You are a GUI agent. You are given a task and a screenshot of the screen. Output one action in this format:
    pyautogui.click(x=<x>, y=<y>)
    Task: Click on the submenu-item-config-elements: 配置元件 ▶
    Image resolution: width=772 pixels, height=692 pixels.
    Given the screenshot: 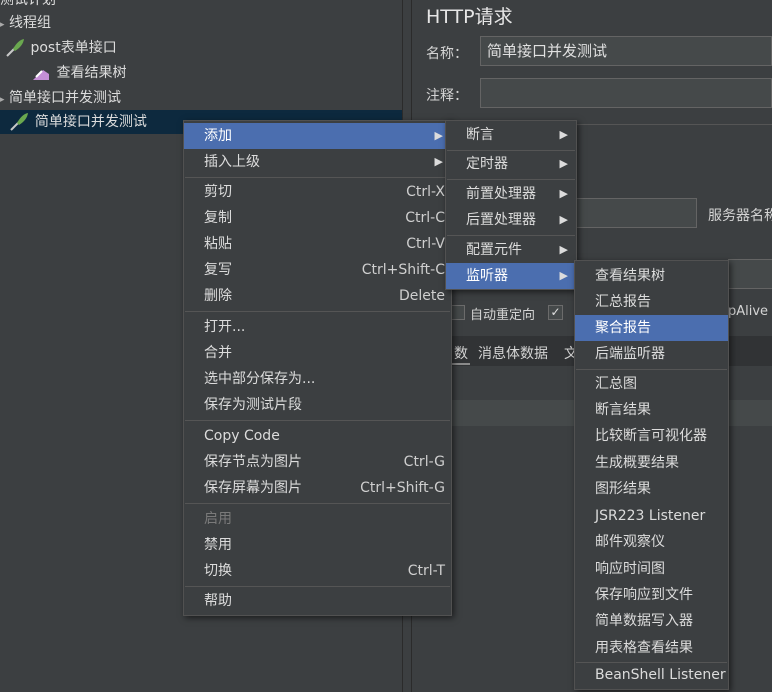 What is the action you would take?
    pyautogui.click(x=511, y=250)
    